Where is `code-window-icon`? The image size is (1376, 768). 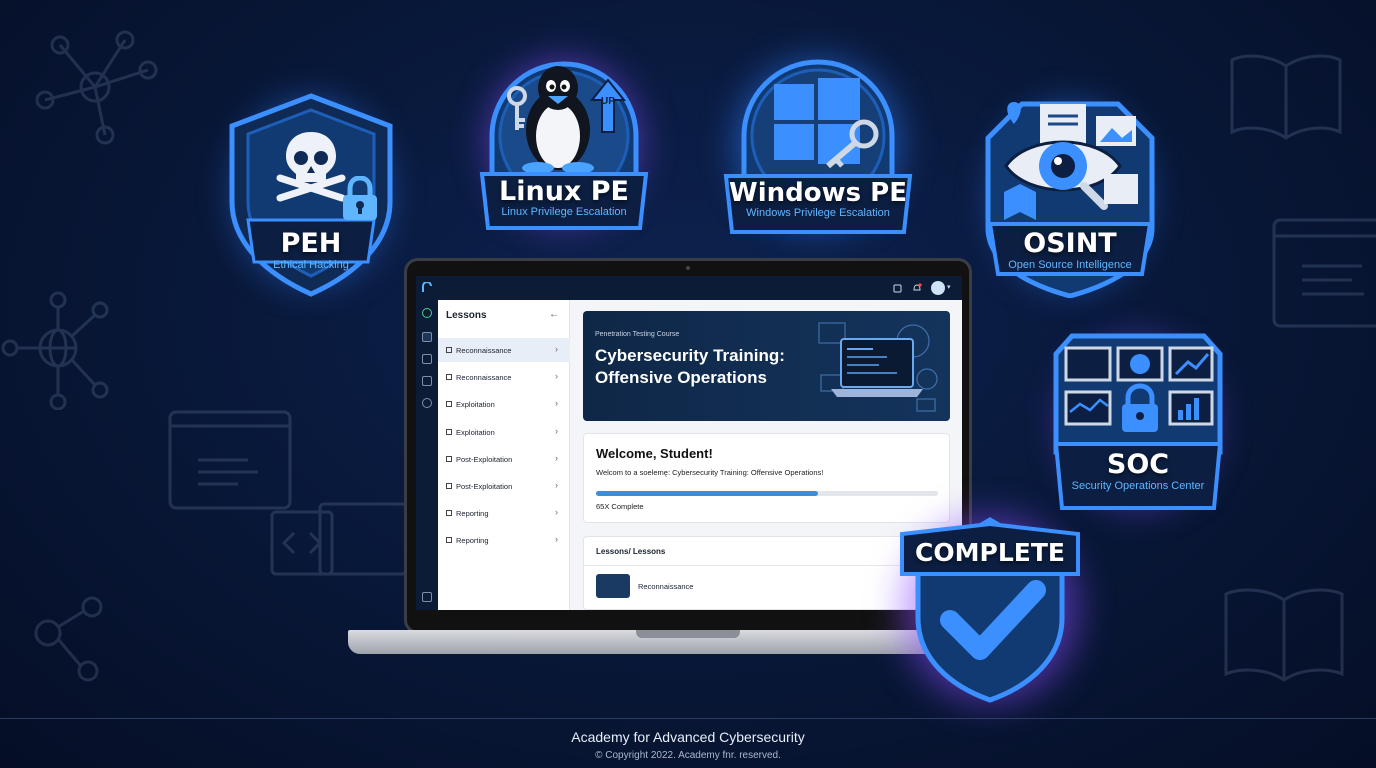 code-window-icon is located at coordinates (230, 460).